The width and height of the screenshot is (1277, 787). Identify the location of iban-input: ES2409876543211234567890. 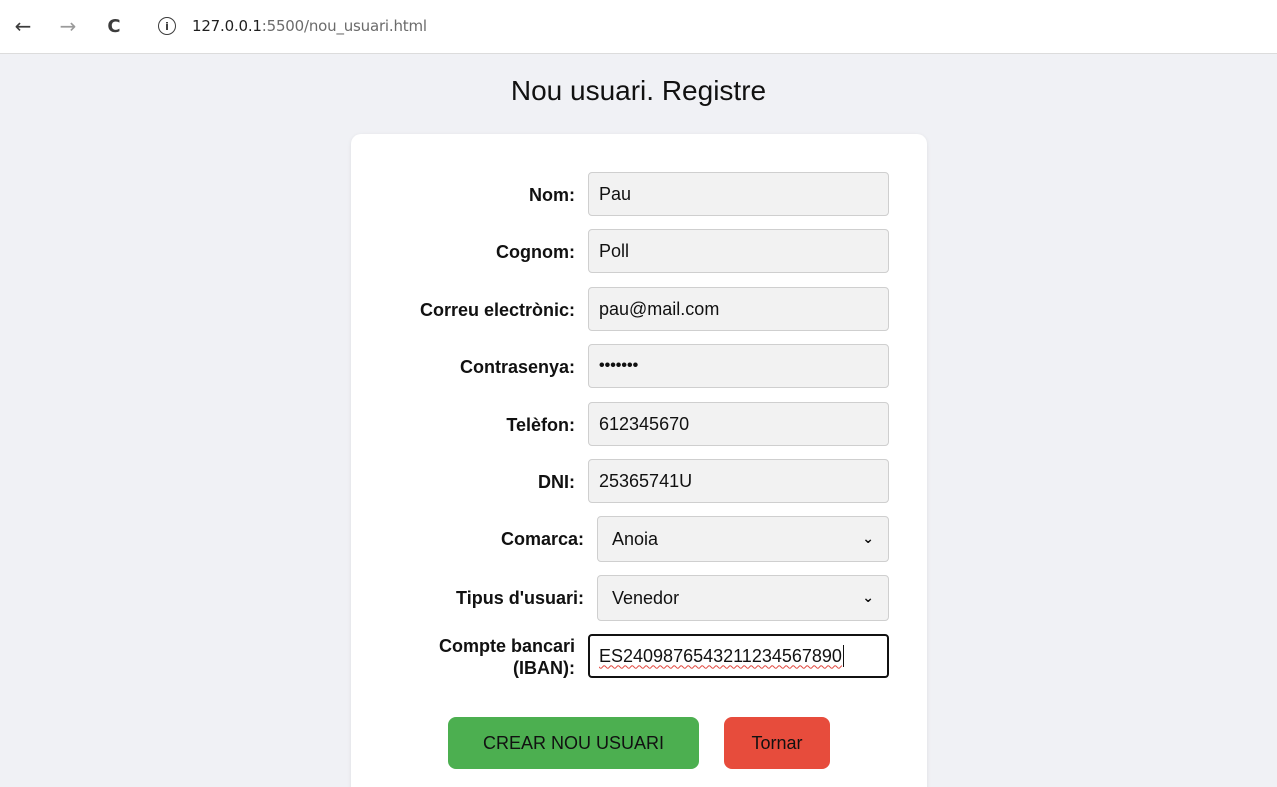
(738, 656).